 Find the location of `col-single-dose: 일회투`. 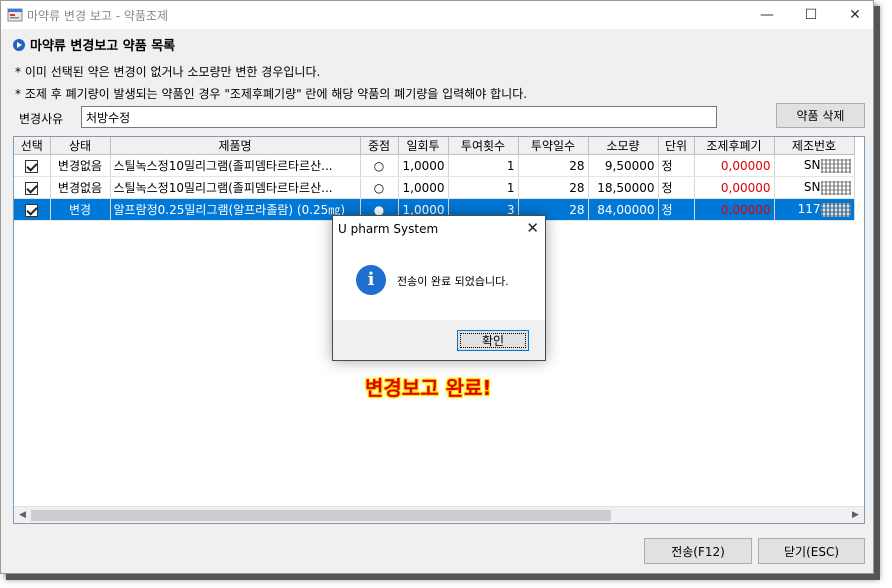

col-single-dose: 일회투 is located at coordinates (423, 146).